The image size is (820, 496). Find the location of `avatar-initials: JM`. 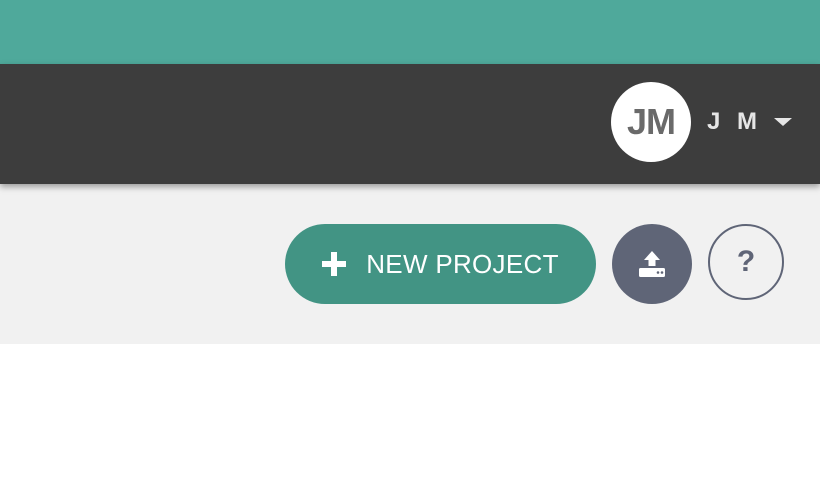

avatar-initials: JM is located at coordinates (651, 121).